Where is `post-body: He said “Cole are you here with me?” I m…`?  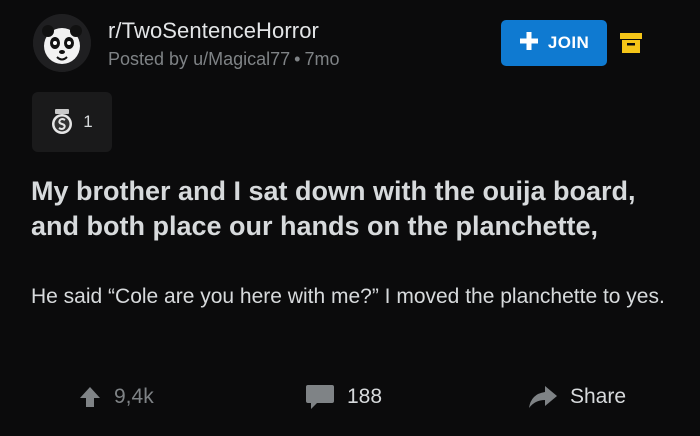 post-body: He said “Cole are you here with me?” I m… is located at coordinates (348, 296).